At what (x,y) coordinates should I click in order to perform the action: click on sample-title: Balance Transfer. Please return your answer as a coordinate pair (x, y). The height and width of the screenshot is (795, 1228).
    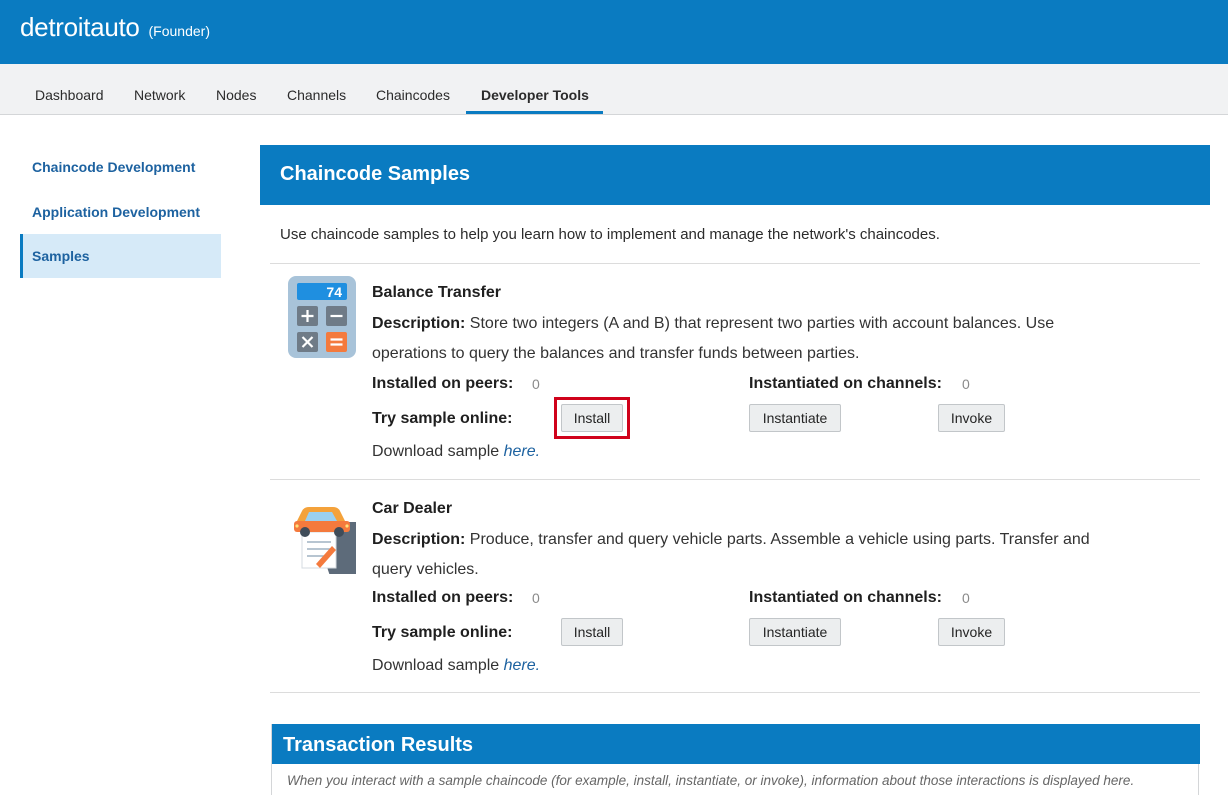
    Looking at the image, I should click on (436, 292).